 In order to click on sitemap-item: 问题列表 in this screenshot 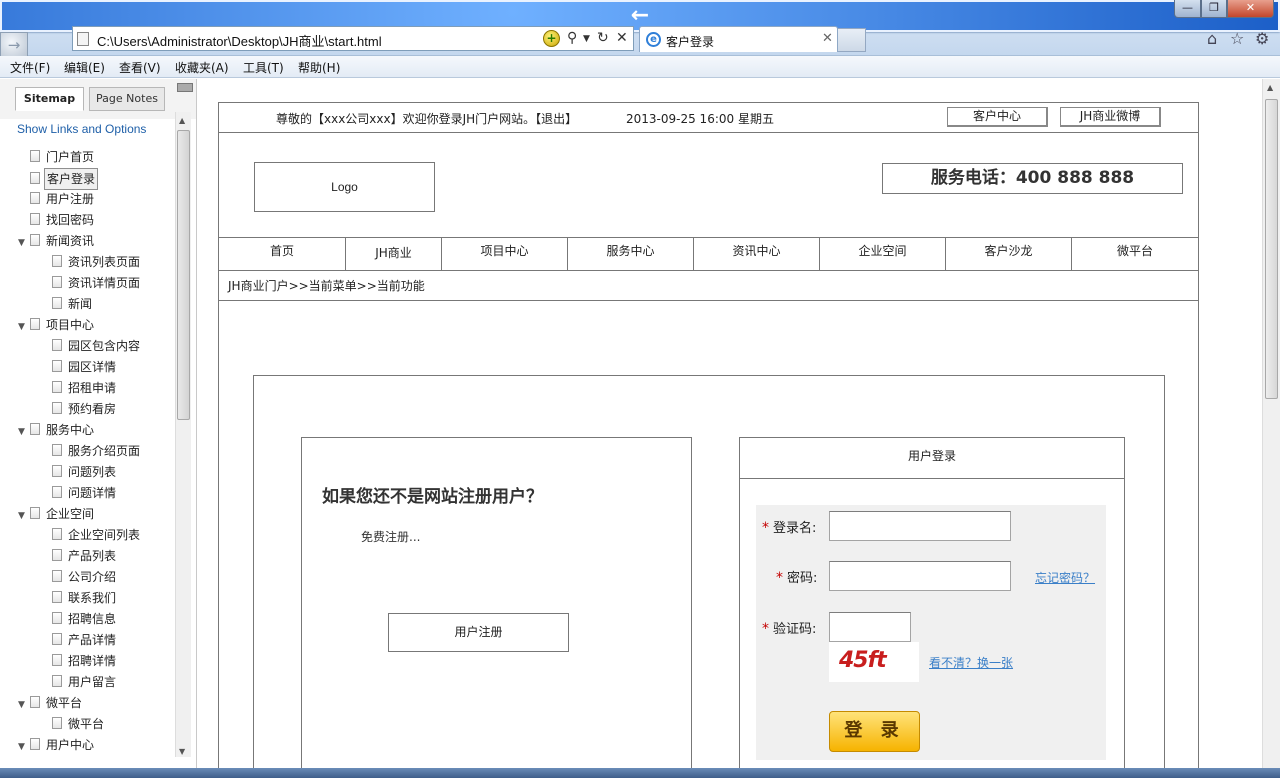, I will do `click(79, 472)`.